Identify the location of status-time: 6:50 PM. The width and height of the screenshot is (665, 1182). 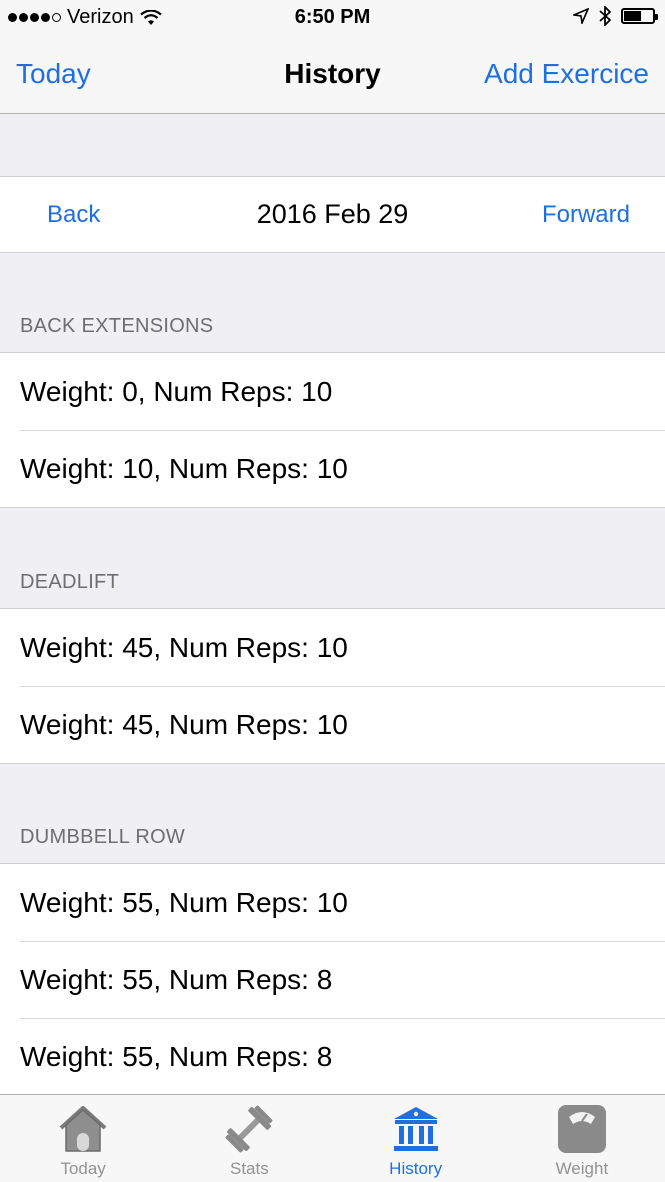
(332, 17).